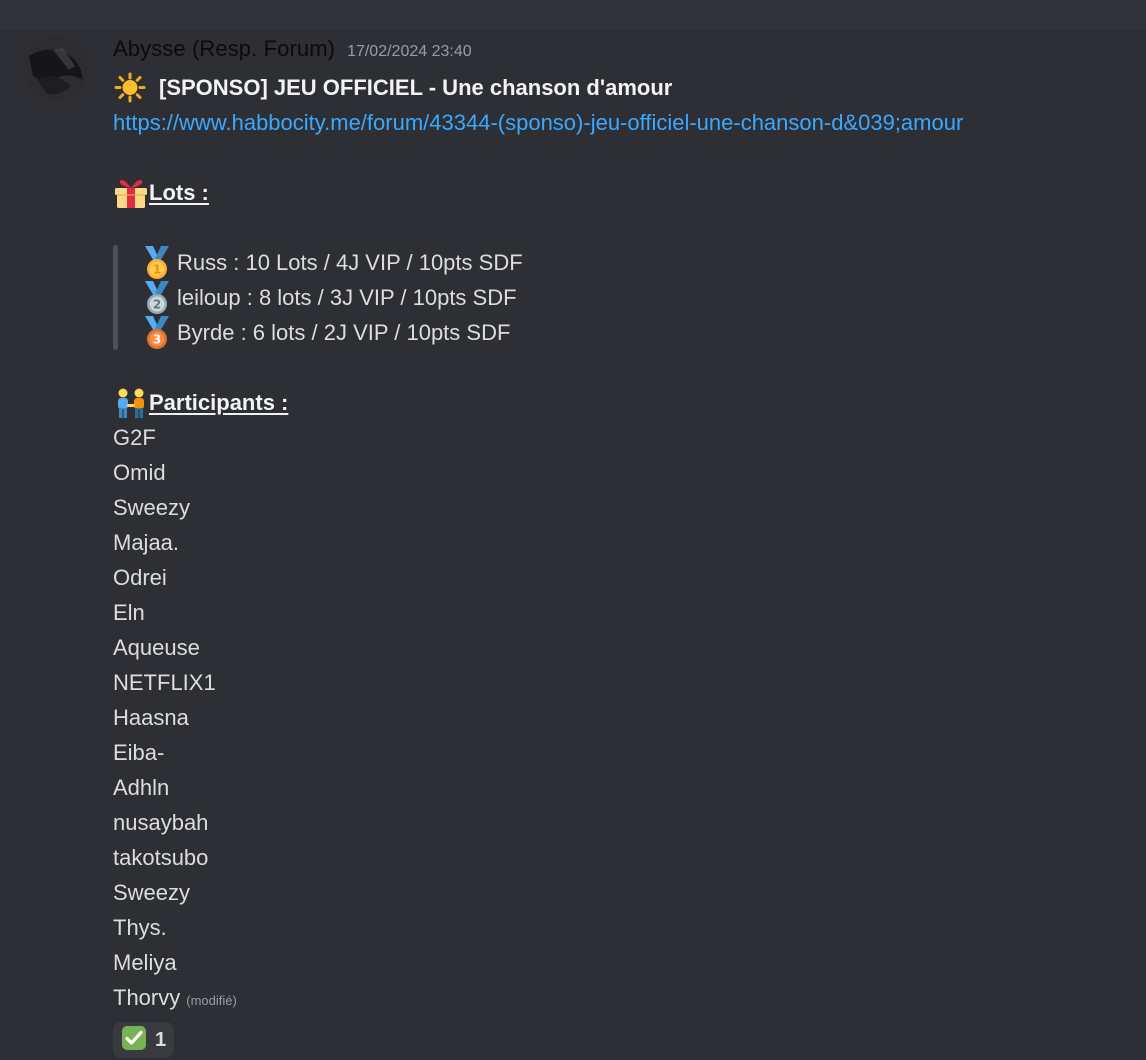 This screenshot has height=1060, width=1146. Describe the element at coordinates (211, 1000) in the screenshot. I see `edited-label: (modifié)` at that location.